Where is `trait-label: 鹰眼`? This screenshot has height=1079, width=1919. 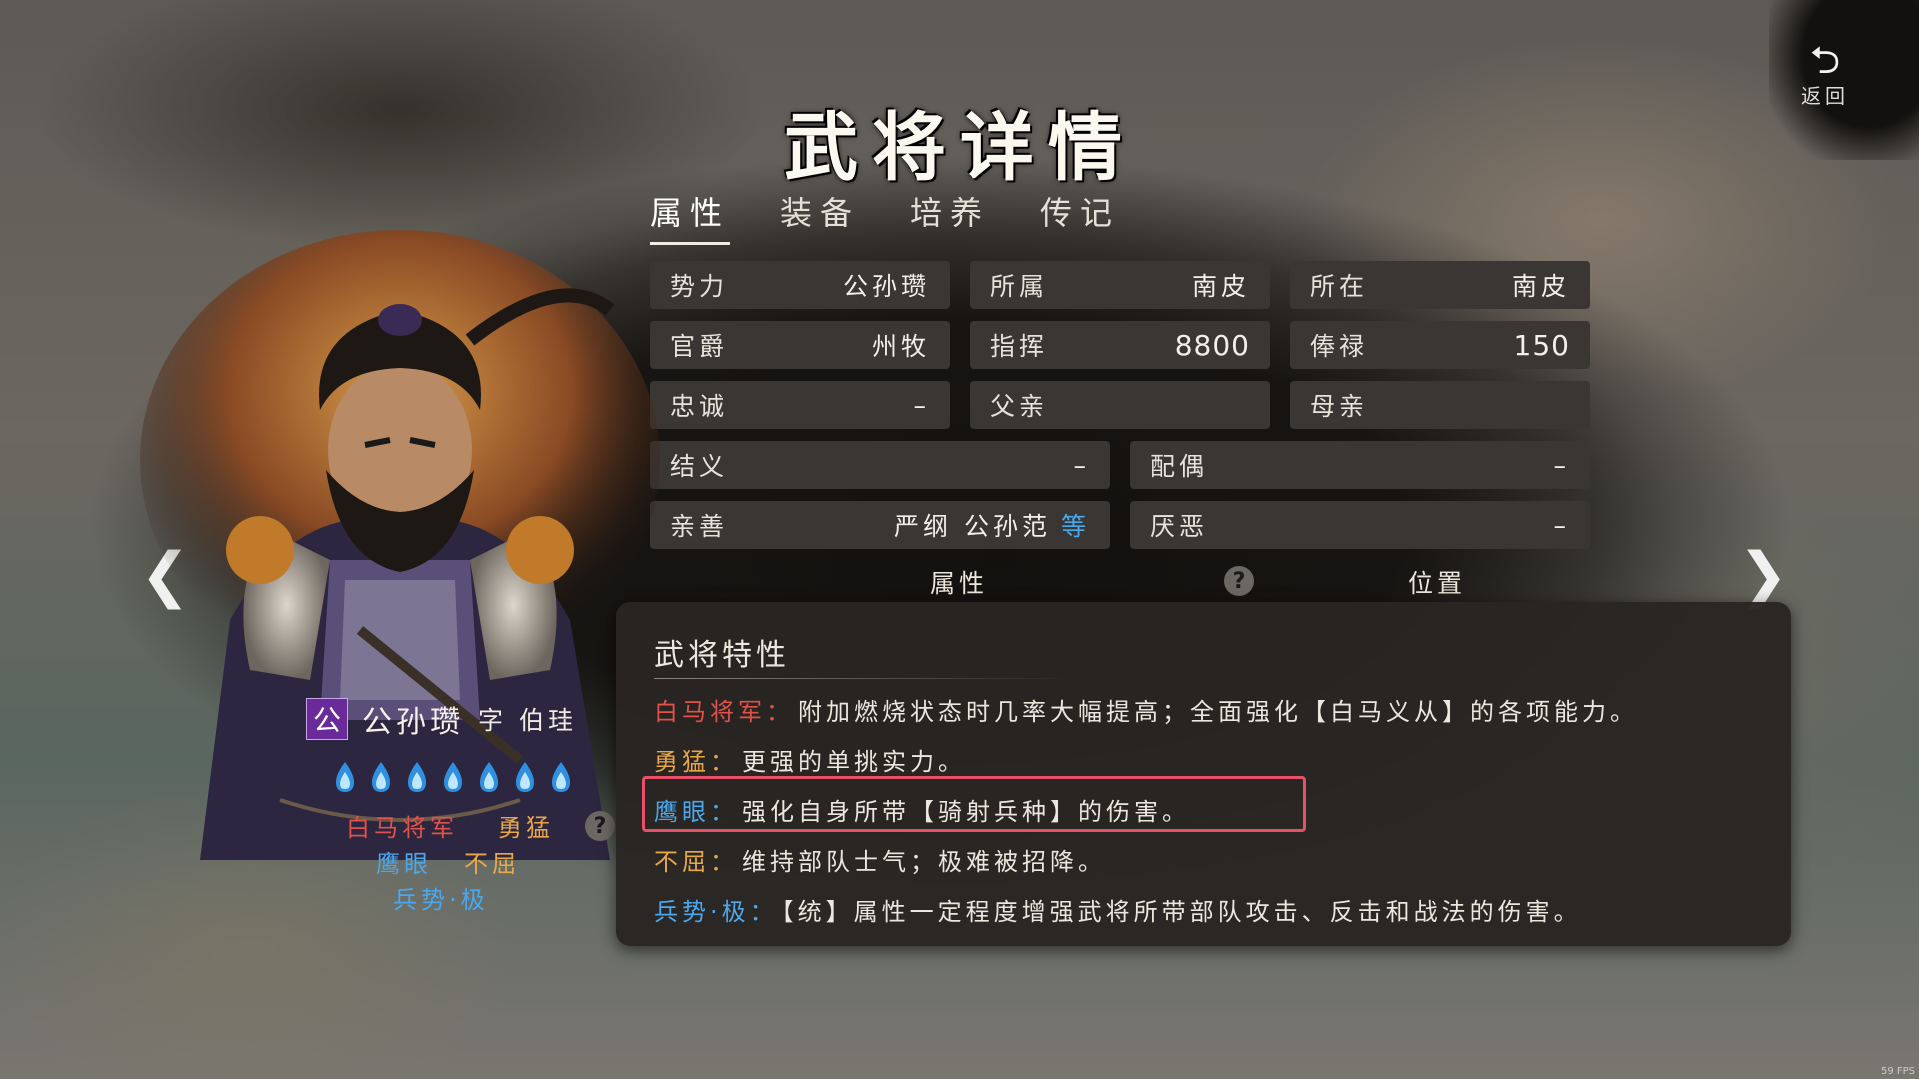 trait-label: 鹰眼 is located at coordinates (404, 861).